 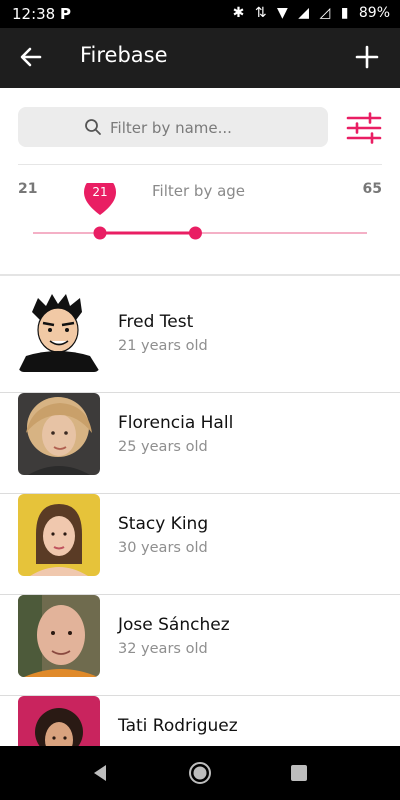 I want to click on divider, so click(x=200, y=164).